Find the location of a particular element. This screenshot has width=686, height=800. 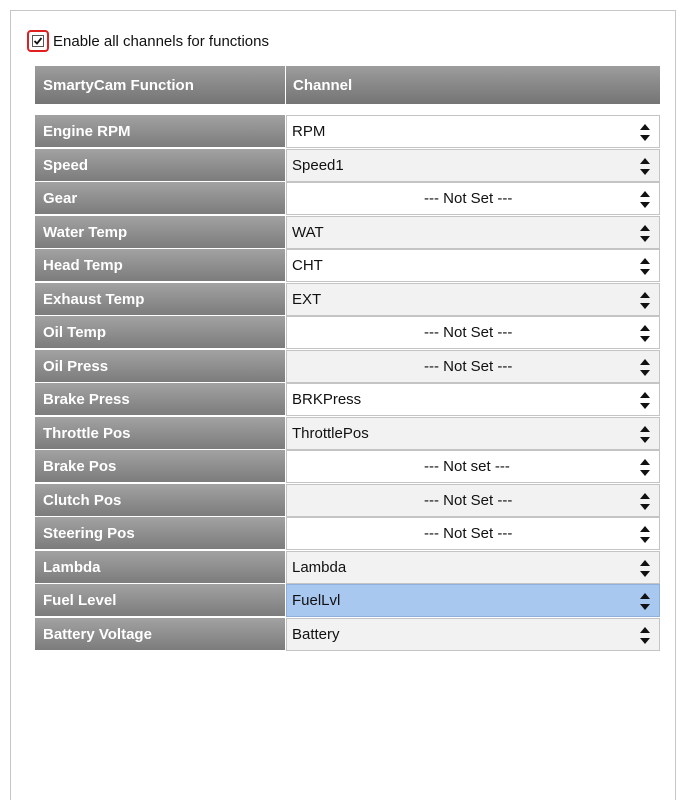

function-row: Steering Pos --- Not Set --- is located at coordinates (347, 534).